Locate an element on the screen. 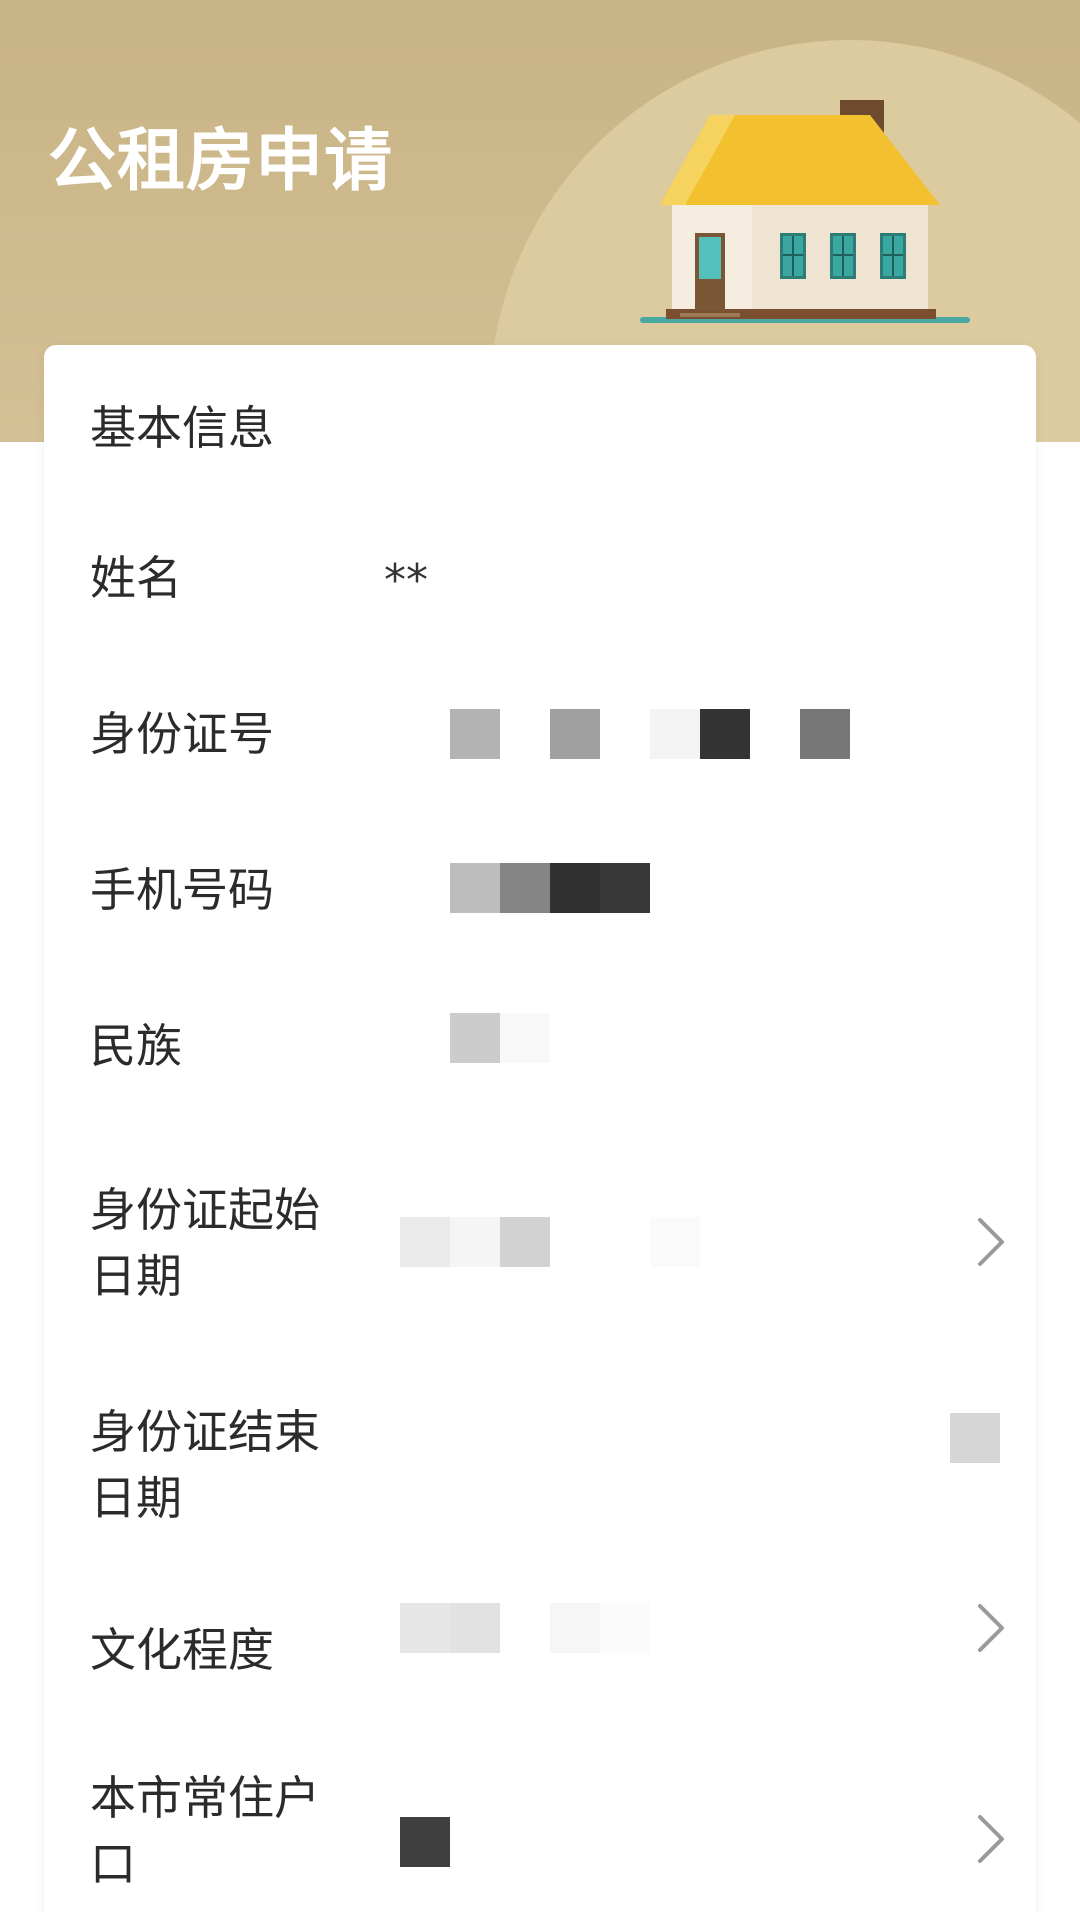 This screenshot has width=1080, height=1912. field-label: 手机号码 is located at coordinates (182, 890).